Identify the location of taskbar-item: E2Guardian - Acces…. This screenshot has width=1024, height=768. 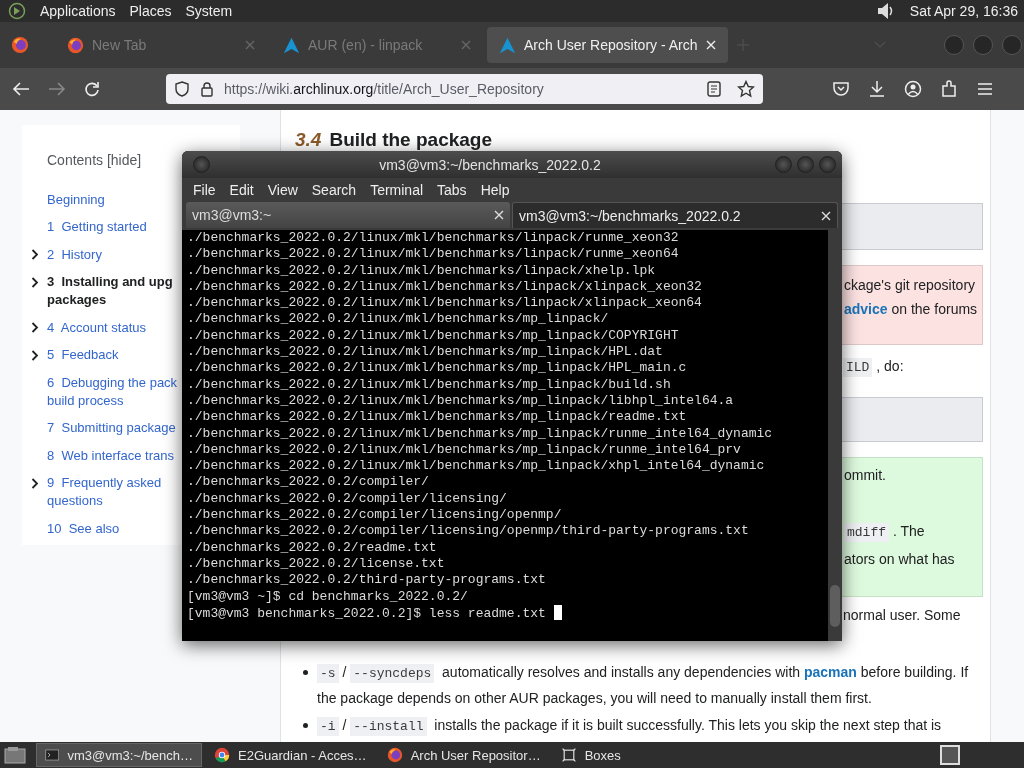
(290, 755).